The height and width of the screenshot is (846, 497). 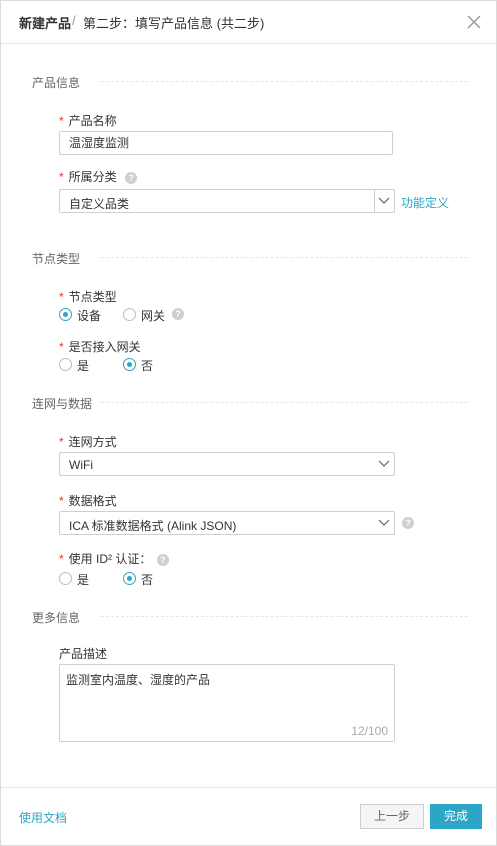 What do you see at coordinates (56, 83) in the screenshot?
I see `section-product-info: 产品信息` at bounding box center [56, 83].